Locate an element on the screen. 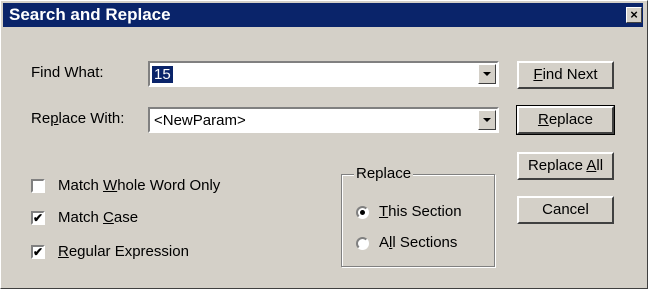 The image size is (648, 289). title-bar: Search and Replace × is located at coordinates (323, 15).